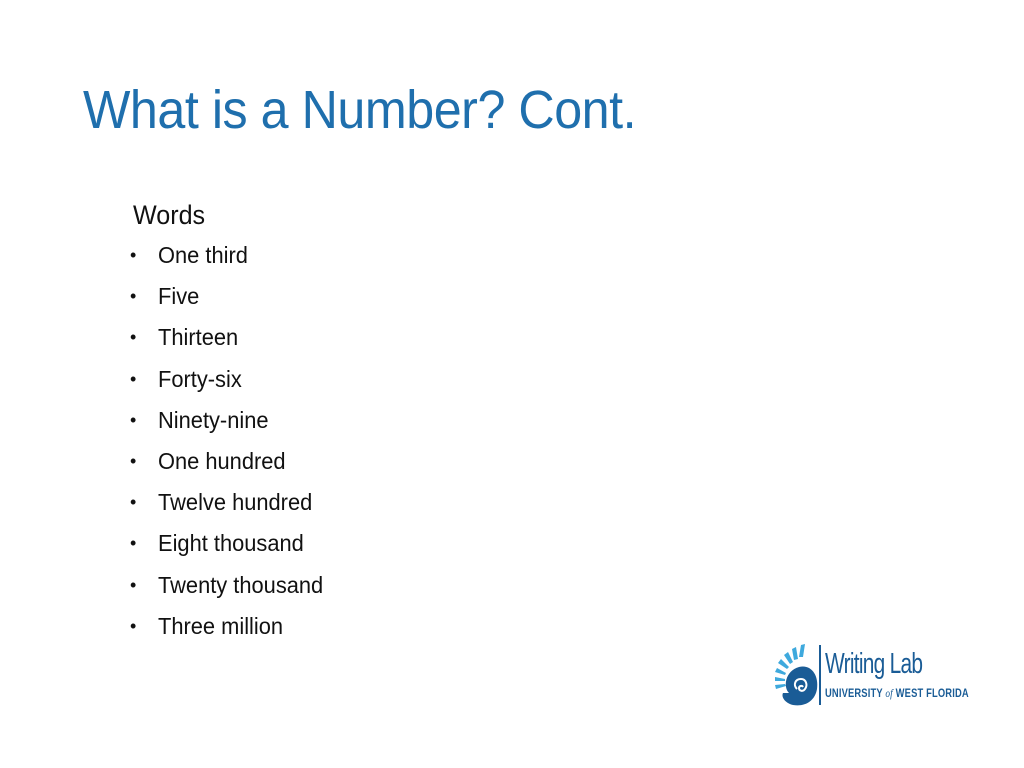 The width and height of the screenshot is (1024, 768). I want to click on list-item: • Twelve hundred, so click(221, 502).